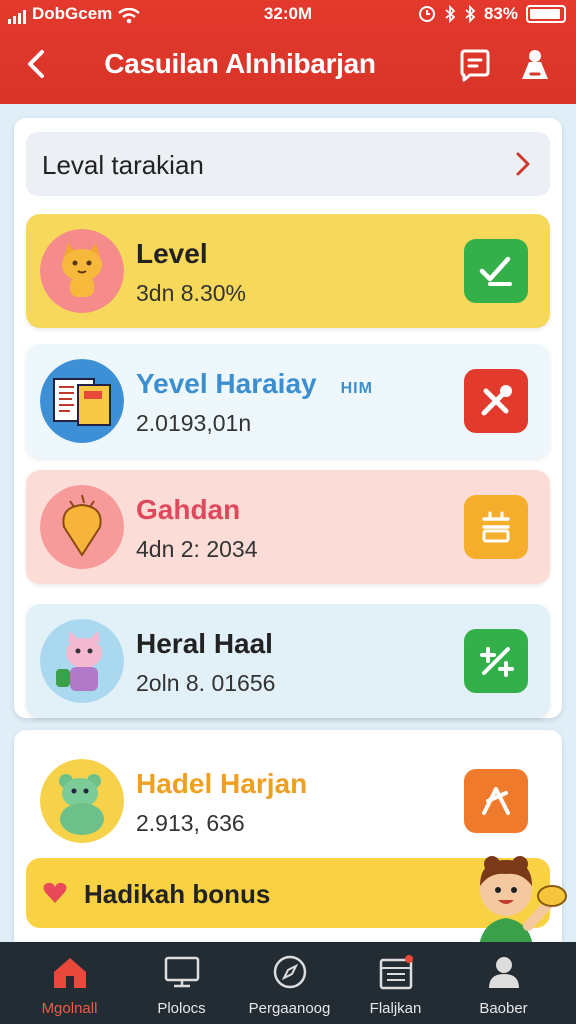  What do you see at coordinates (288, 661) in the screenshot?
I see `level-card: Heral Haal 2oln 8. 01656` at bounding box center [288, 661].